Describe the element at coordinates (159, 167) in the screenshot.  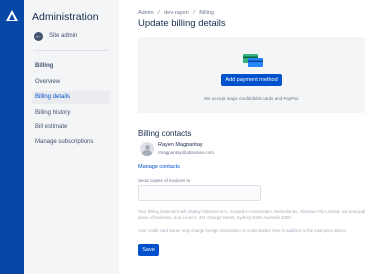
I see `manage-contacts-link: Manage contacts` at that location.